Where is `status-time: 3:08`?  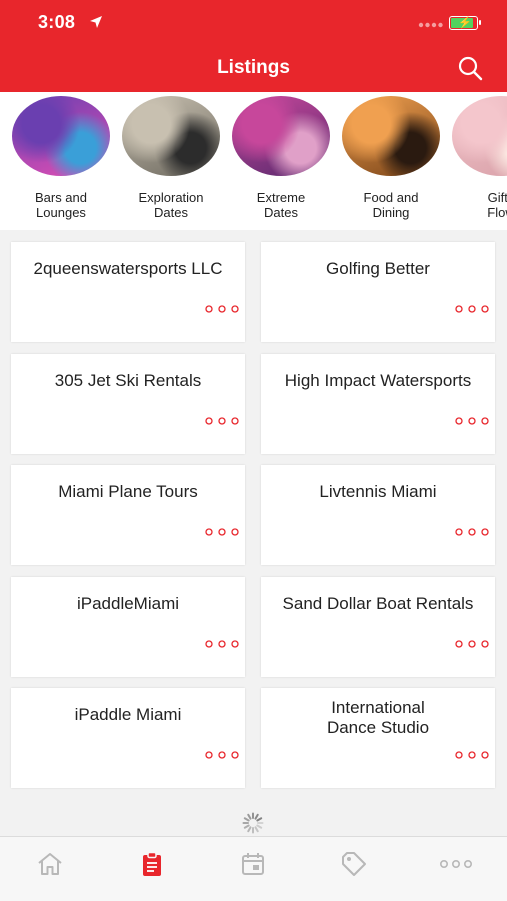
status-time: 3:08 is located at coordinates (57, 22).